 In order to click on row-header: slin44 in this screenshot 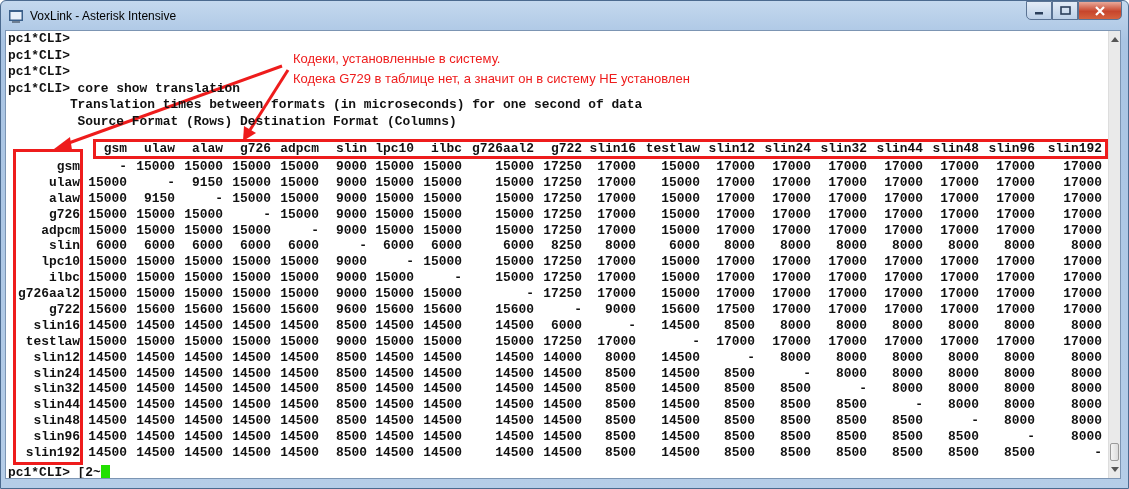, I will do `click(56, 405)`.